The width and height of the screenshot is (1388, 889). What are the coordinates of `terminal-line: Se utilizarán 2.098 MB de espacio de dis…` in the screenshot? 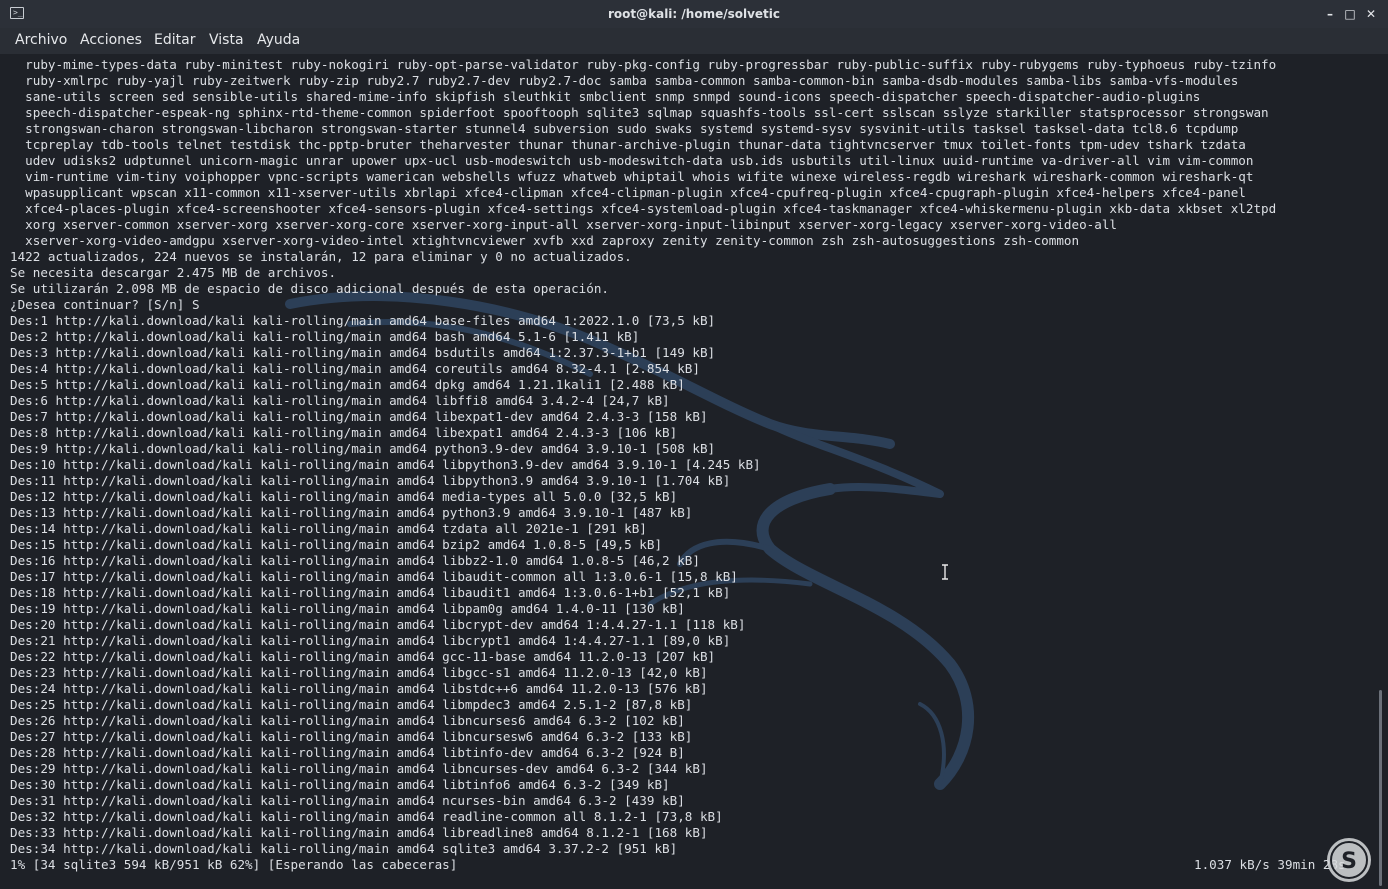 It's located at (309, 288).